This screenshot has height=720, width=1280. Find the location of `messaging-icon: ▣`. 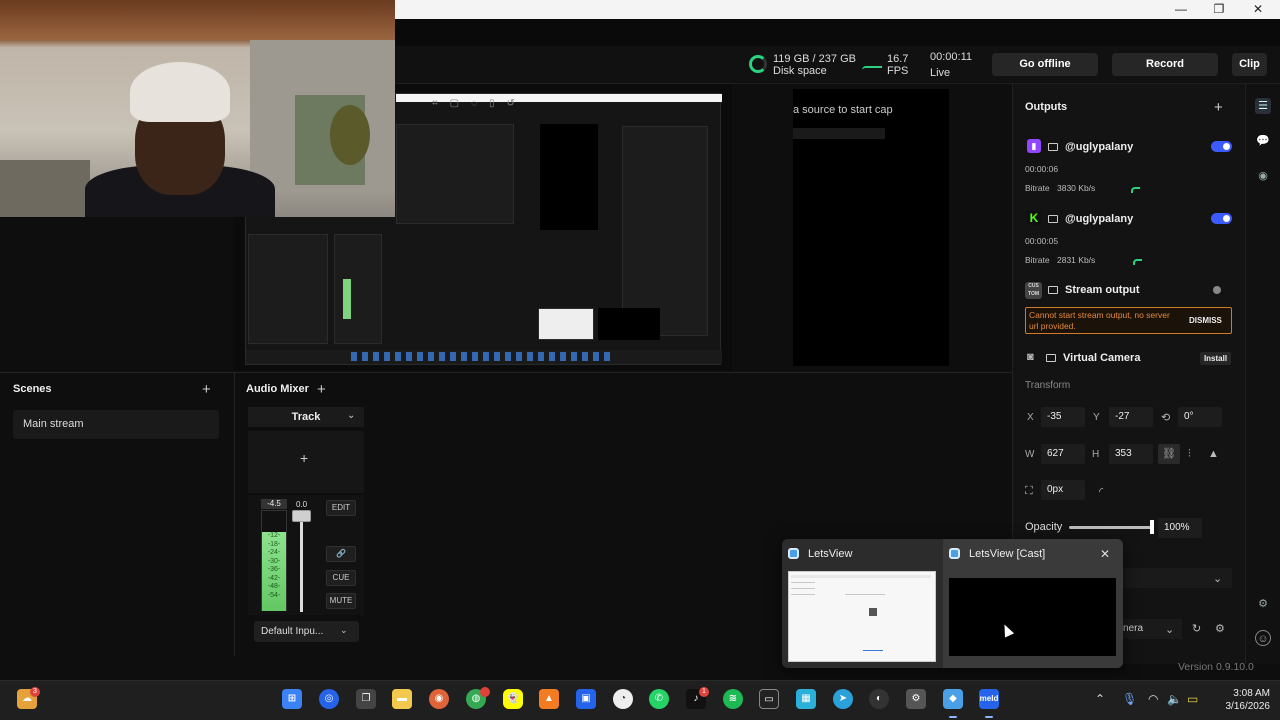

messaging-icon: ▣ is located at coordinates (586, 699).